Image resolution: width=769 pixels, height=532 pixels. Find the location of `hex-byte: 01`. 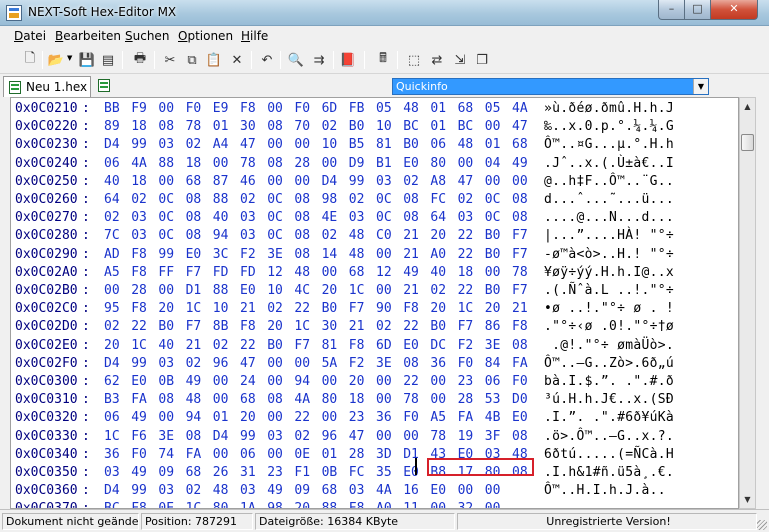

hex-byte: 01 is located at coordinates (438, 109).